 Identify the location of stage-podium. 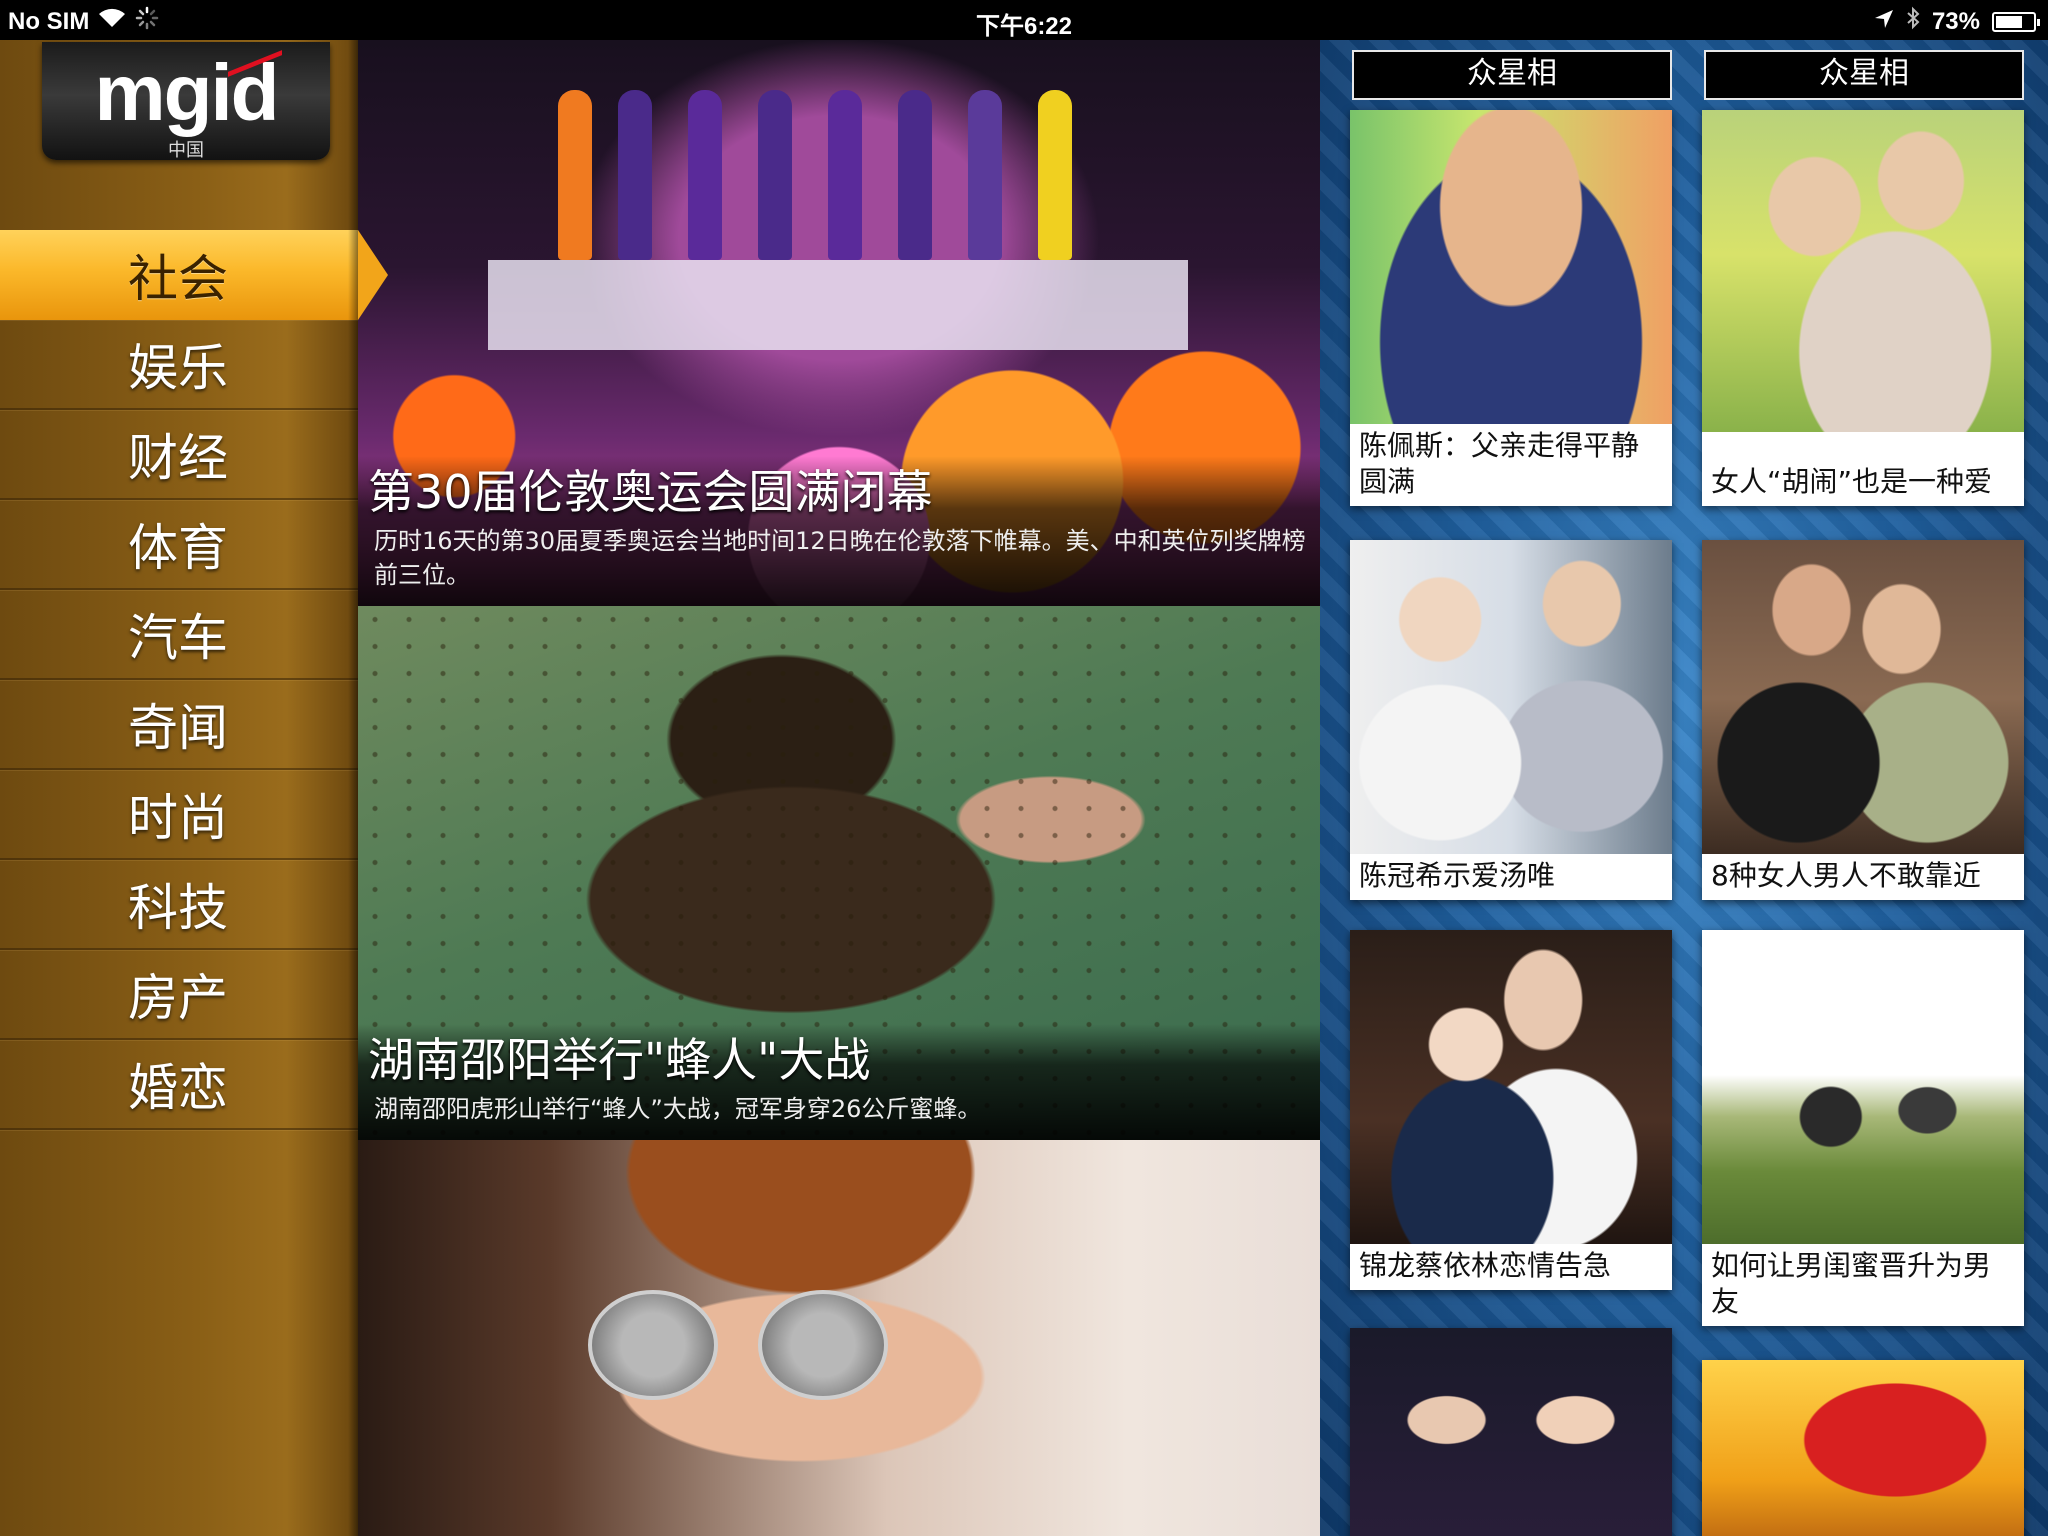
(838, 305).